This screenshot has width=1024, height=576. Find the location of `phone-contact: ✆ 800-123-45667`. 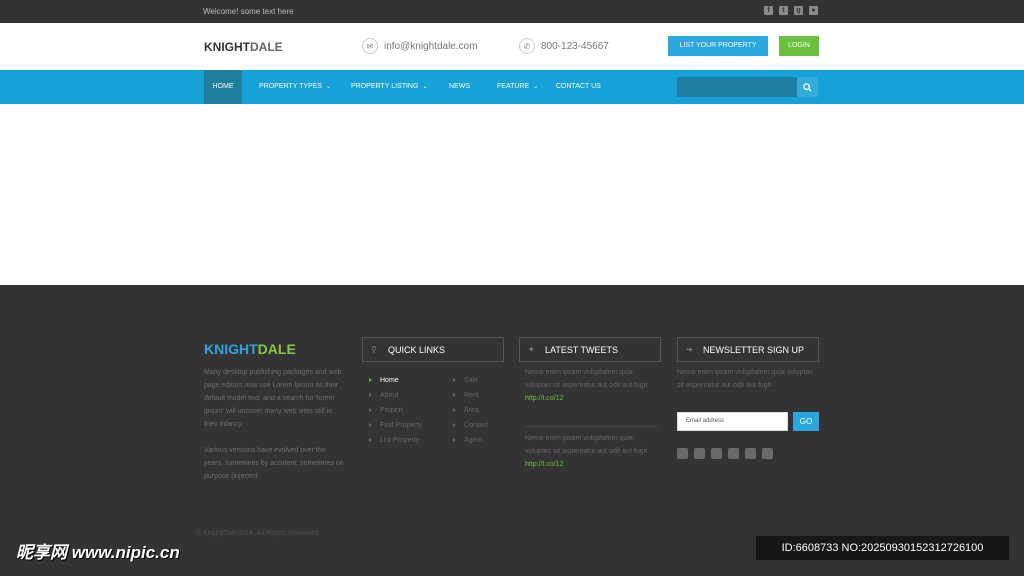

phone-contact: ✆ 800-123-45667 is located at coordinates (564, 46).